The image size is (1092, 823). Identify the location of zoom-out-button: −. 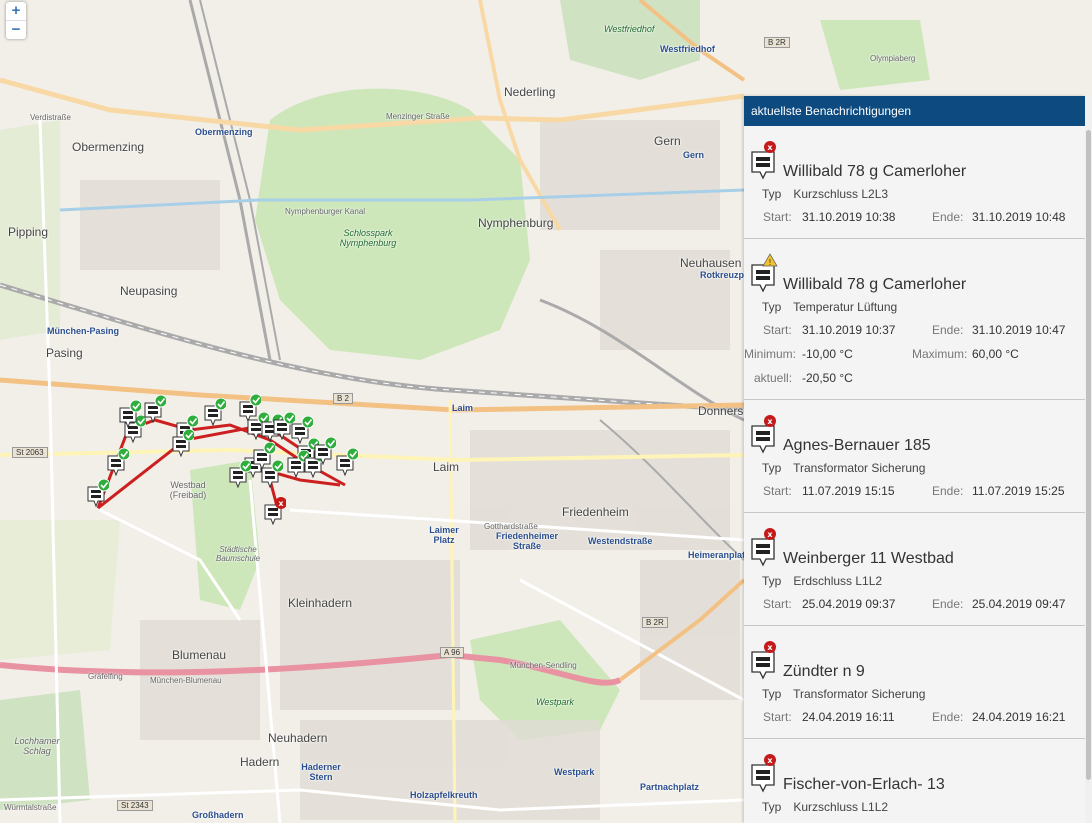
(16, 29).